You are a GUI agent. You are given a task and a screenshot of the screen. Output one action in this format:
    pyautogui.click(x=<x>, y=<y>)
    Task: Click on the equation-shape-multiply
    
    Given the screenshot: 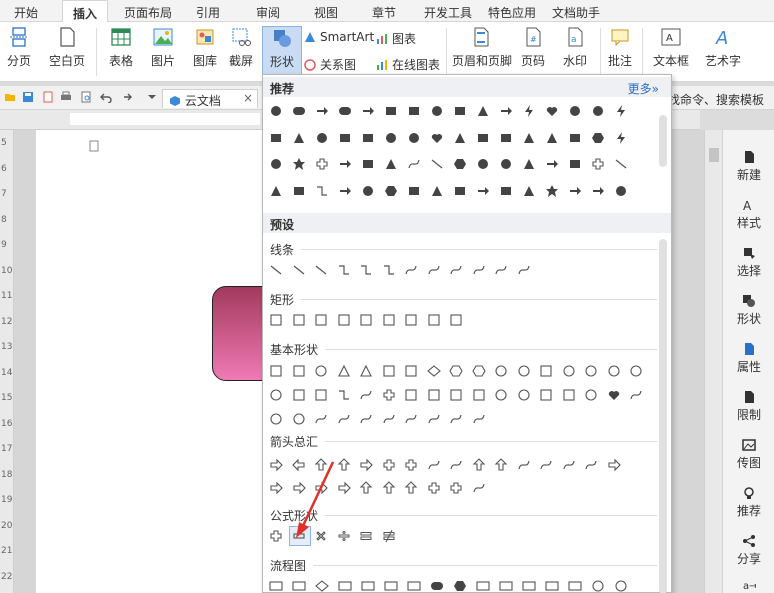 What is the action you would take?
    pyautogui.click(x=321, y=536)
    